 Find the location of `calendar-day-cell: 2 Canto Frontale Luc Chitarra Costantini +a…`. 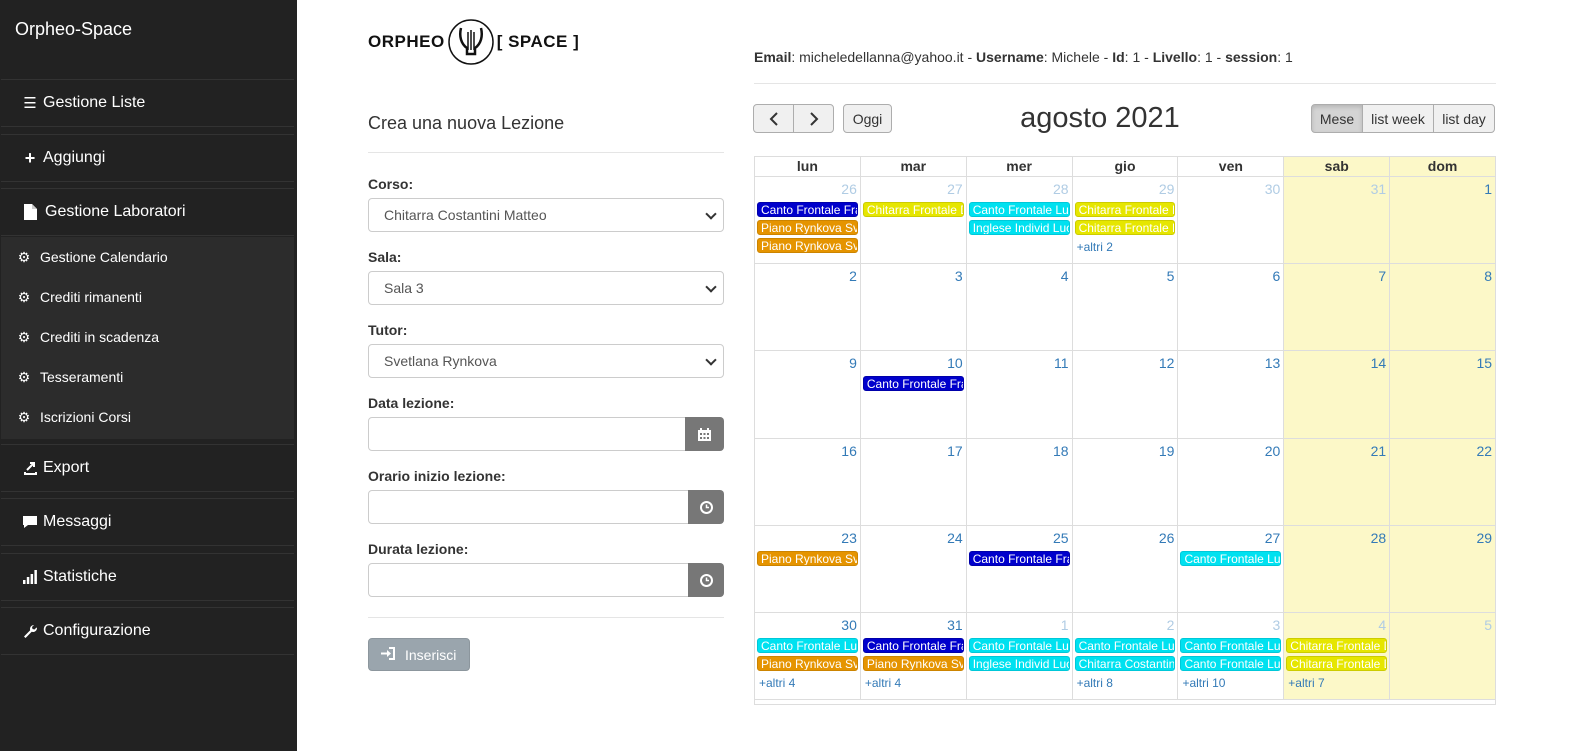

calendar-day-cell: 2 Canto Frontale Luc Chitarra Costantini +a… is located at coordinates (1125, 657).